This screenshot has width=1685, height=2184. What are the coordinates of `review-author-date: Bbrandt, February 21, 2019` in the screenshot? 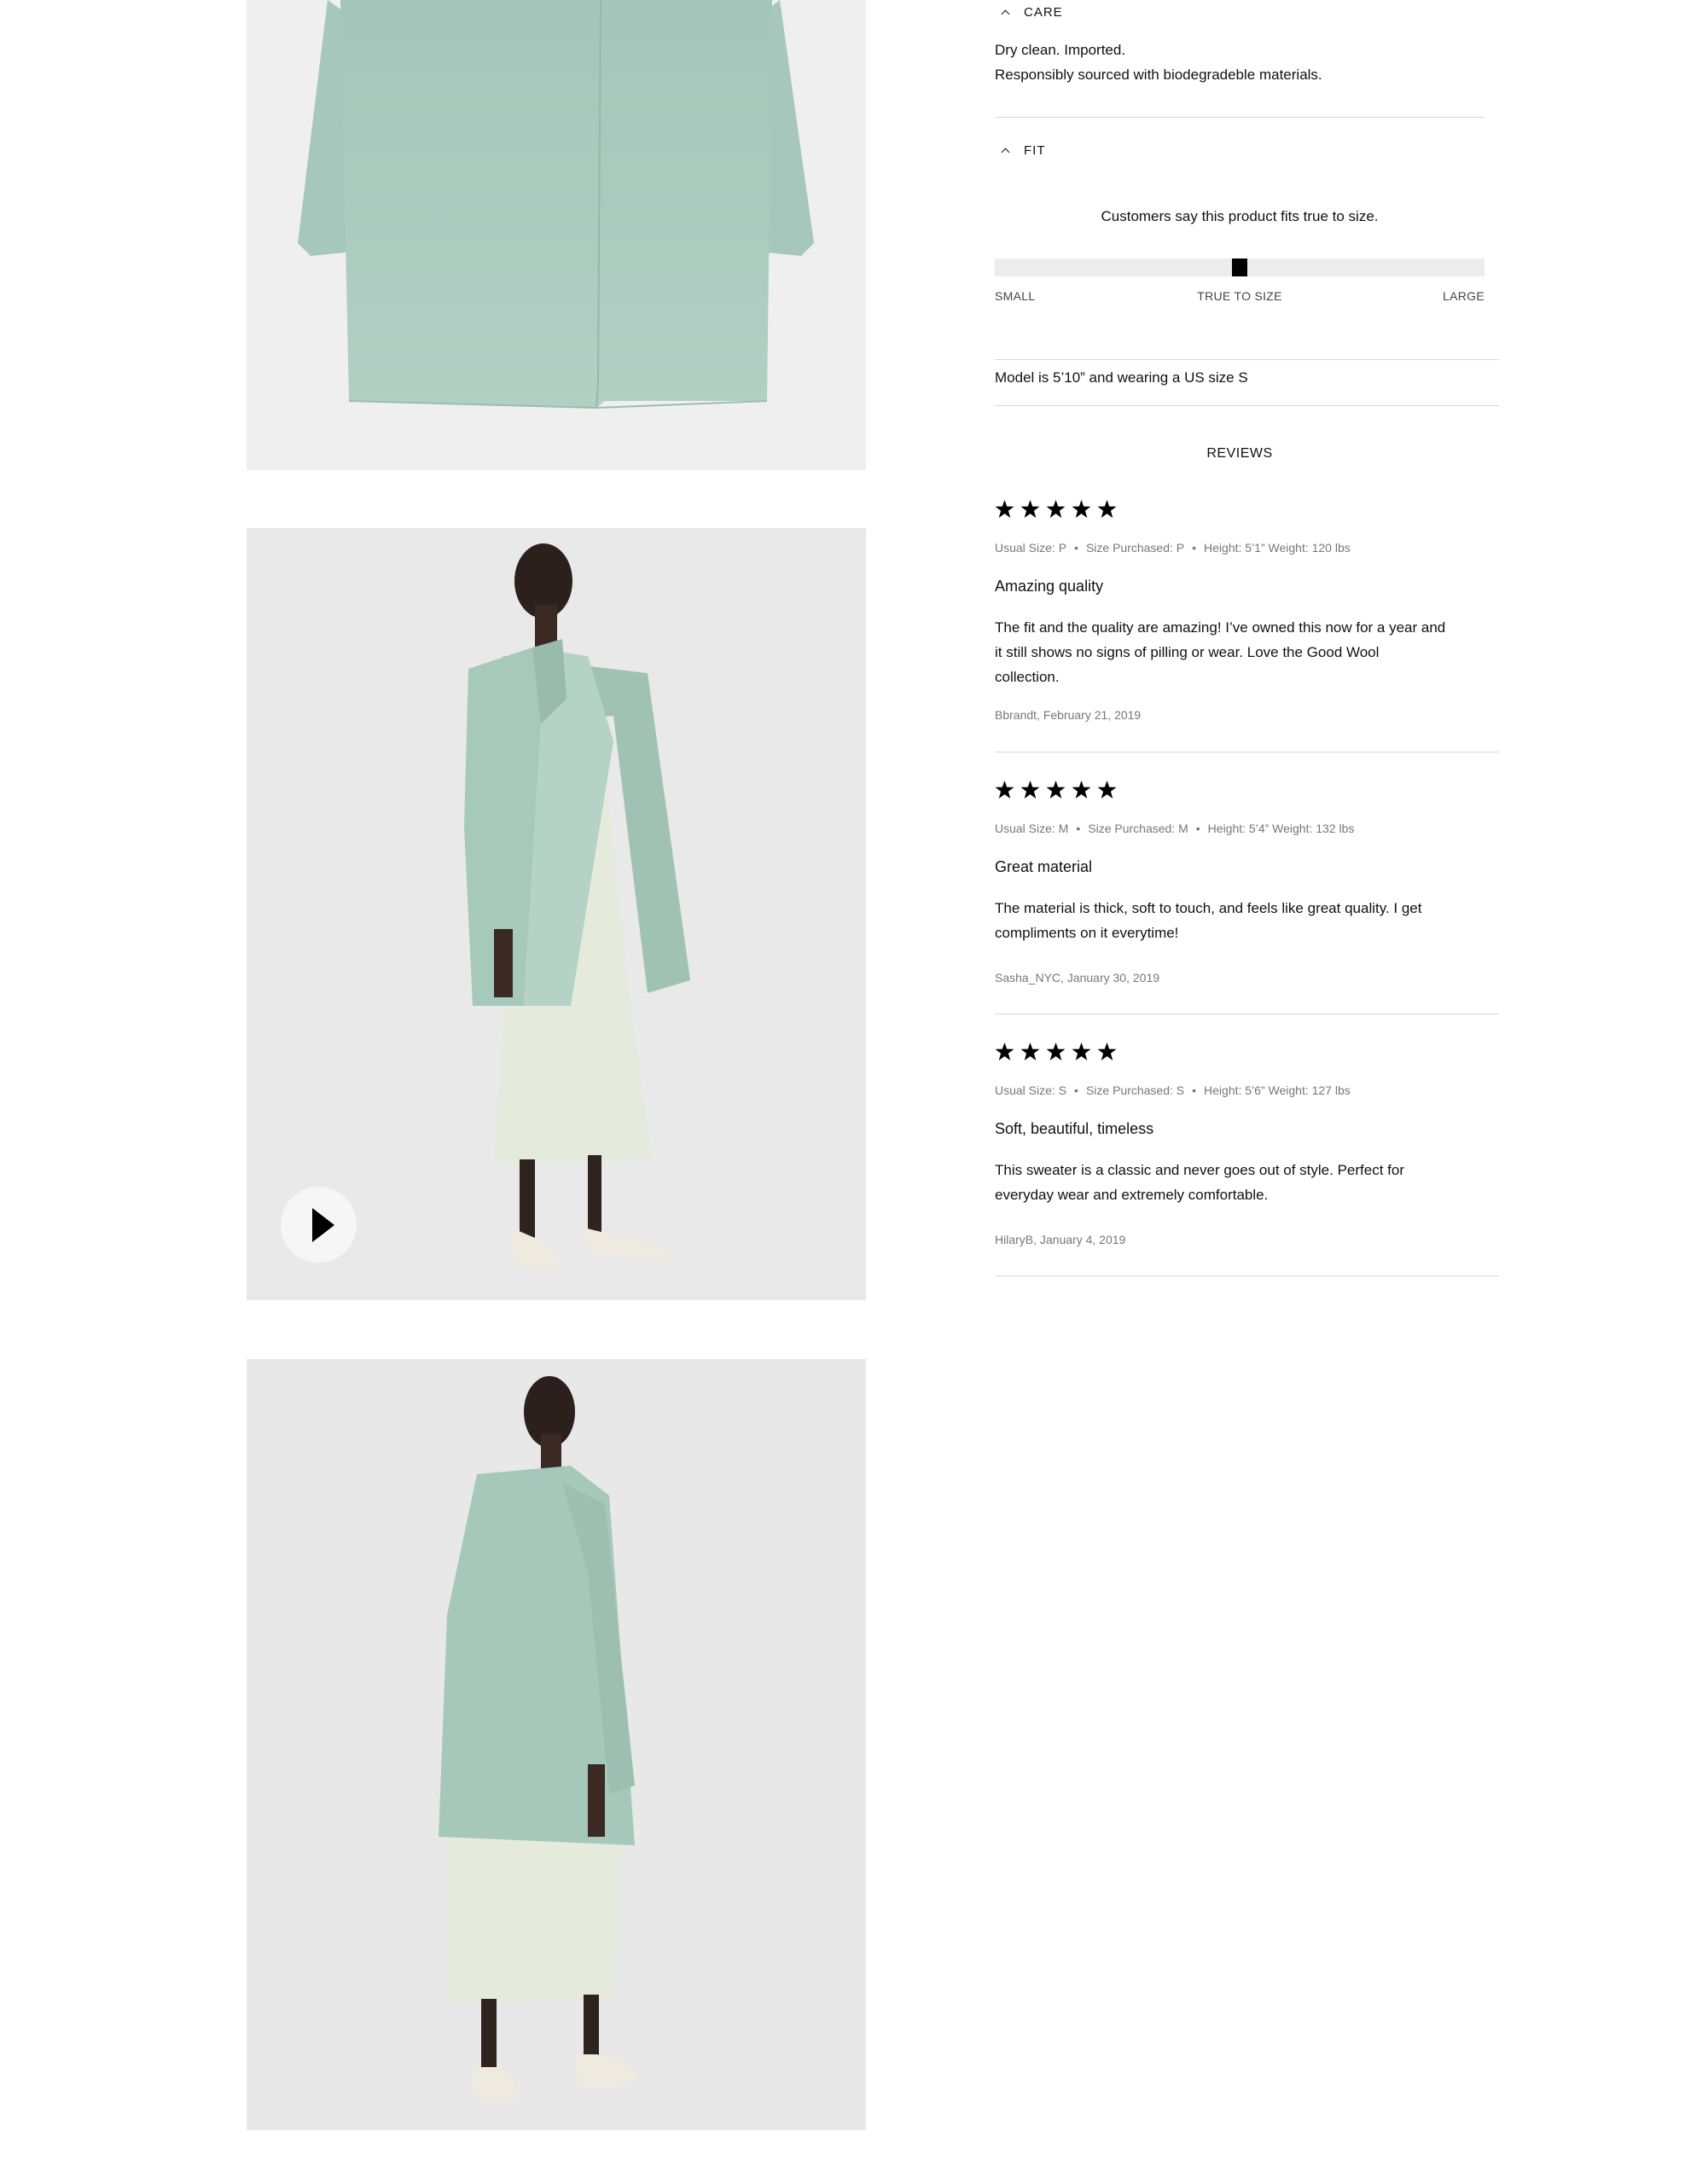 It's located at (1068, 715).